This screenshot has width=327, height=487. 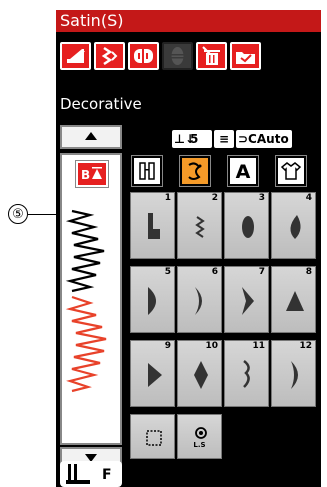 I want to click on lettering-icon: A, so click(x=243, y=172).